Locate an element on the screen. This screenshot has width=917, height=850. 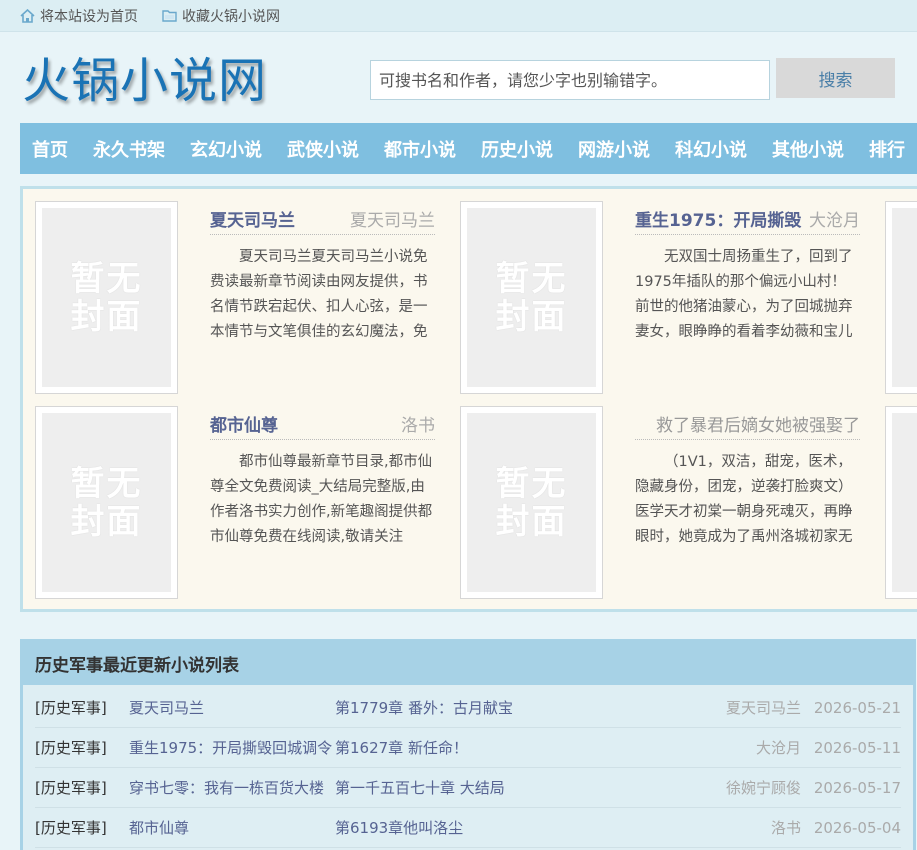
book-title-row: 救了暴君后嫡女她被强娶了 is located at coordinates (747, 424).